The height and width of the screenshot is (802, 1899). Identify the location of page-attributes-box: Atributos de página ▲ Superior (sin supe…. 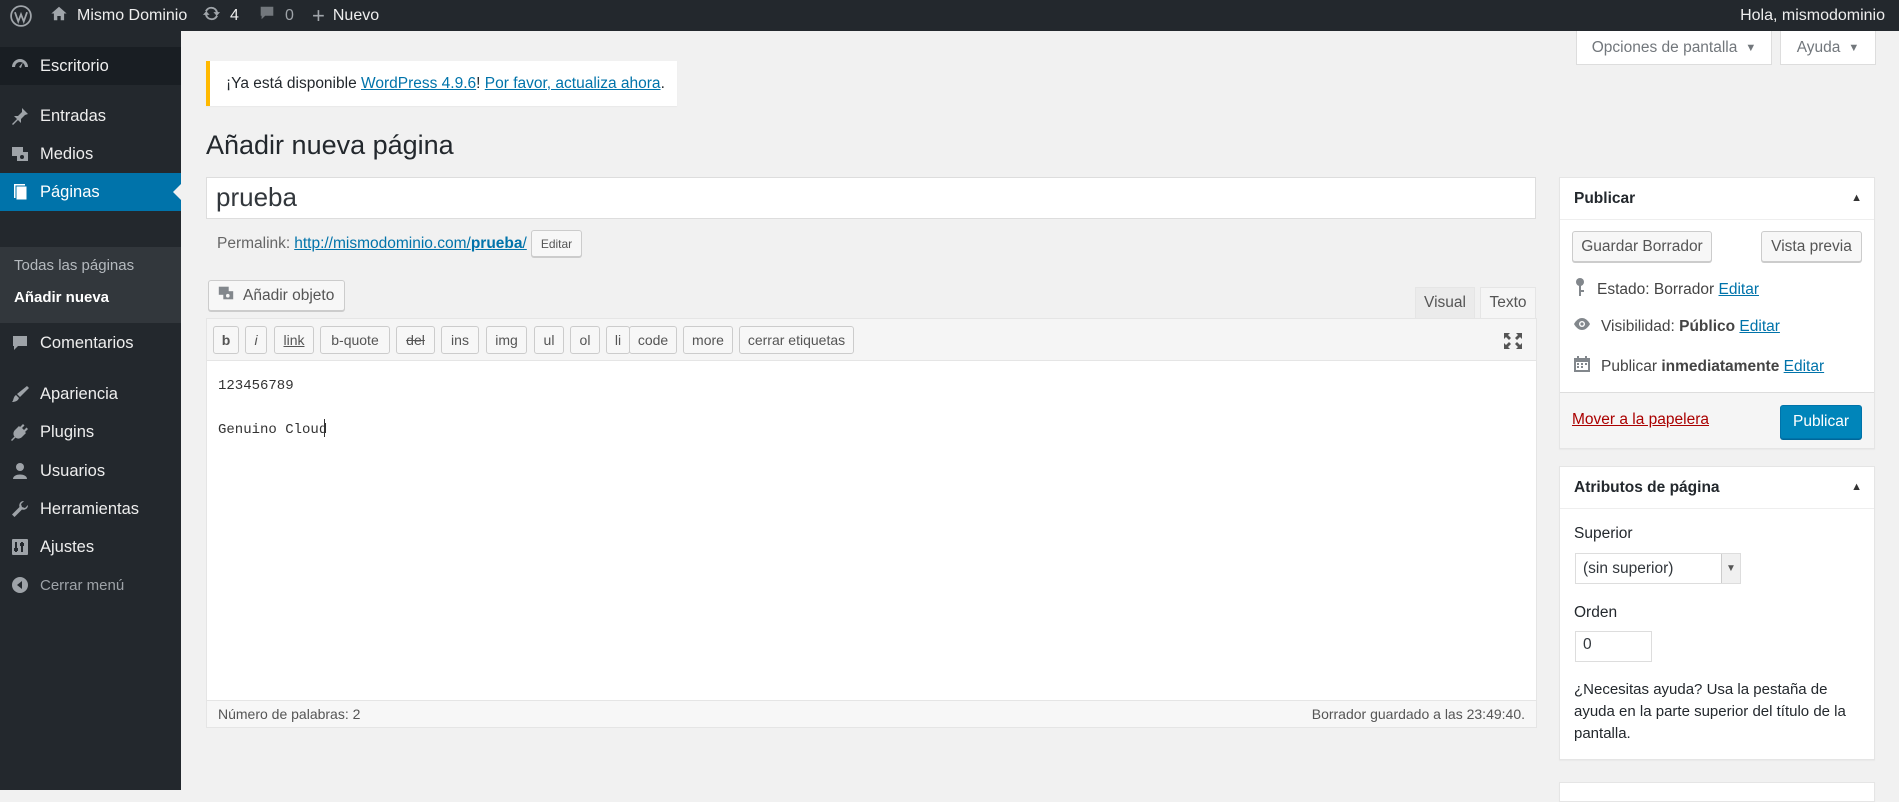
(1717, 613).